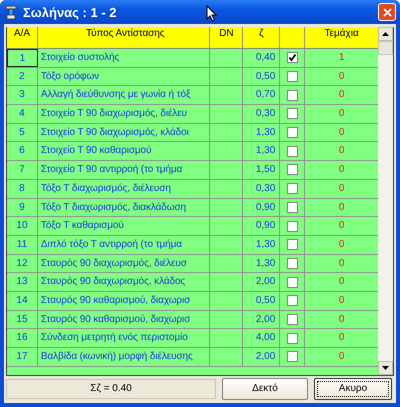  Describe the element at coordinates (124, 114) in the screenshot. I see `table-cell: Στοιχείο Τ 90 διαχωρισμός, διέλευ` at that location.